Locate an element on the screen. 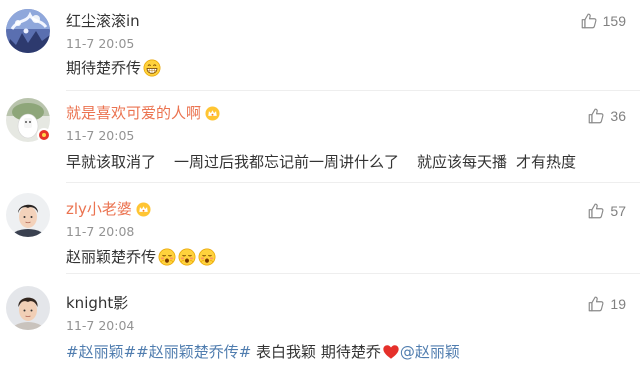  like-count: 159 is located at coordinates (614, 21).